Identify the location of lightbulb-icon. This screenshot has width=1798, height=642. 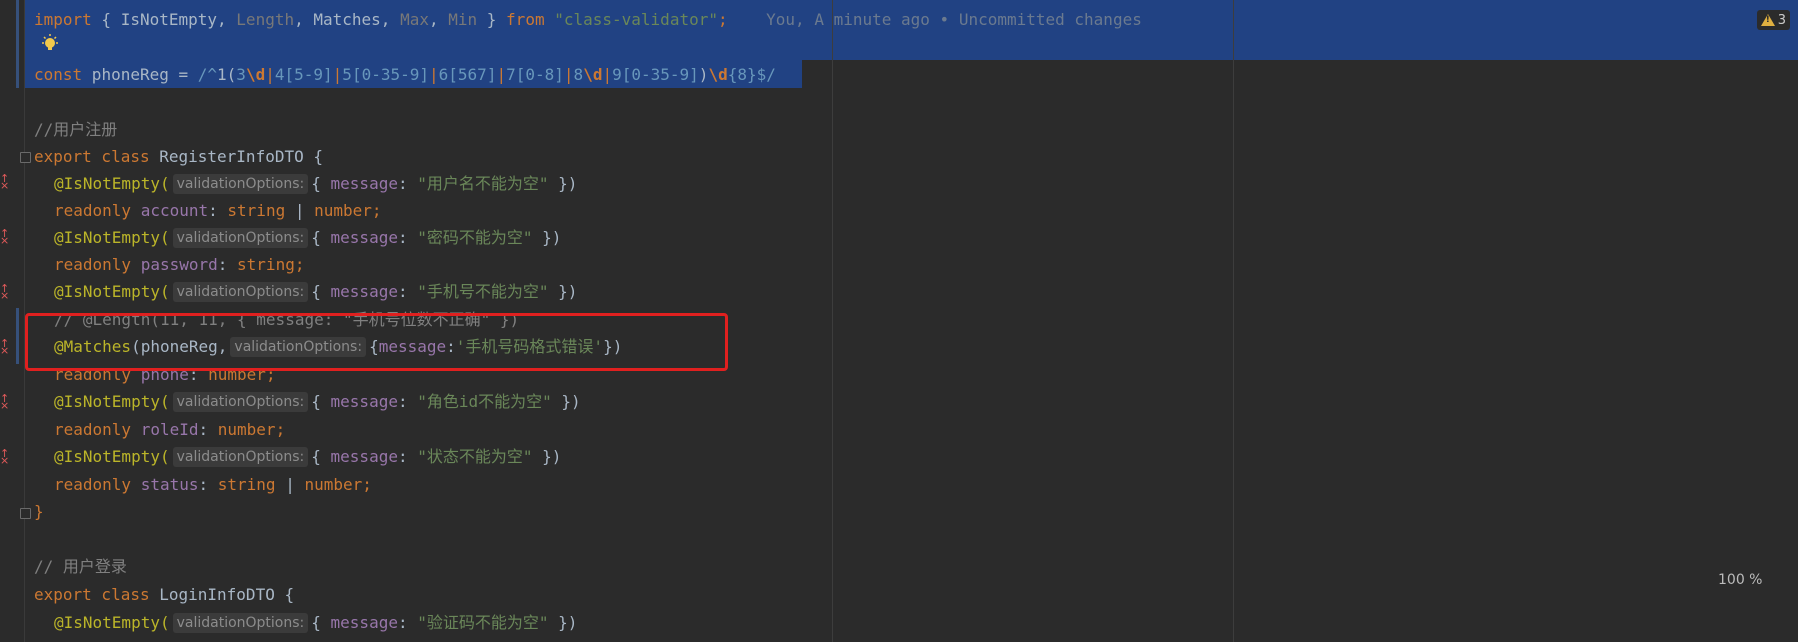
(50, 44).